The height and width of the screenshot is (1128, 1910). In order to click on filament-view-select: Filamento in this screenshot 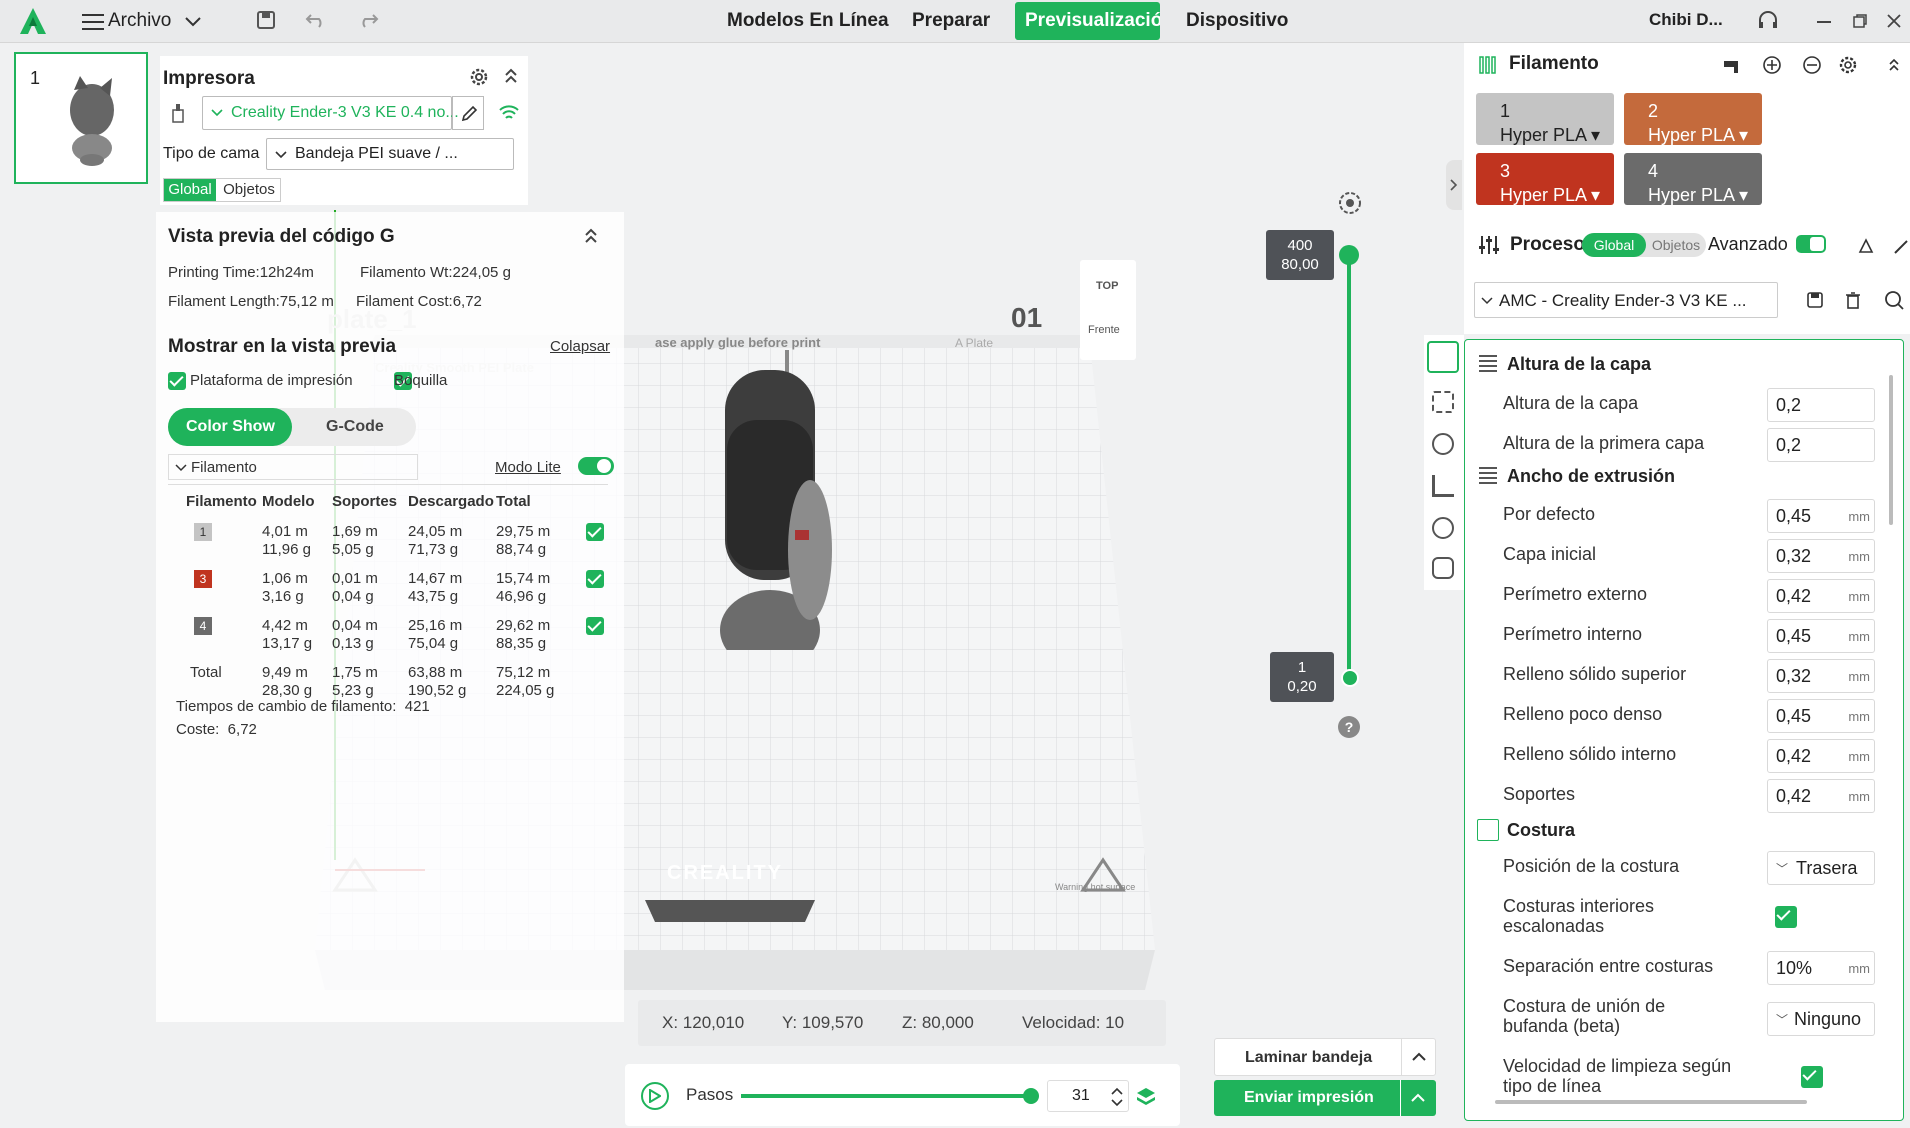, I will do `click(293, 467)`.